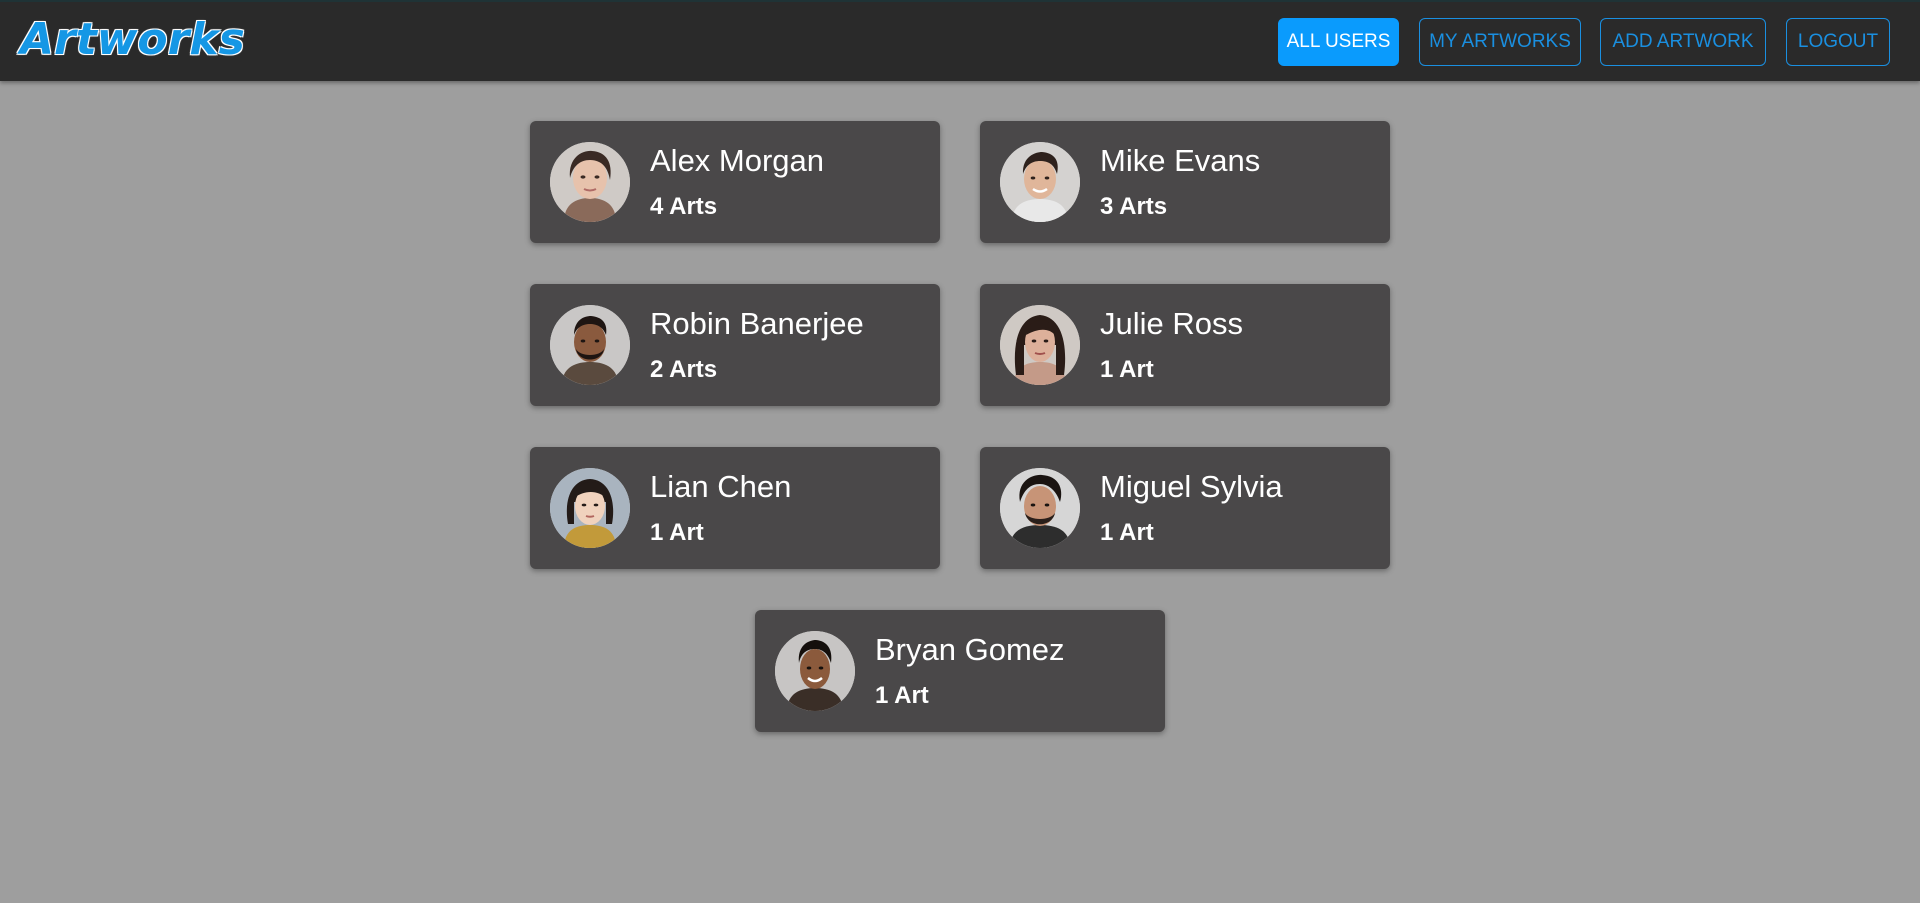 The image size is (1920, 903). Describe the element at coordinates (721, 486) in the screenshot. I see `user-name: Lian Chen` at that location.